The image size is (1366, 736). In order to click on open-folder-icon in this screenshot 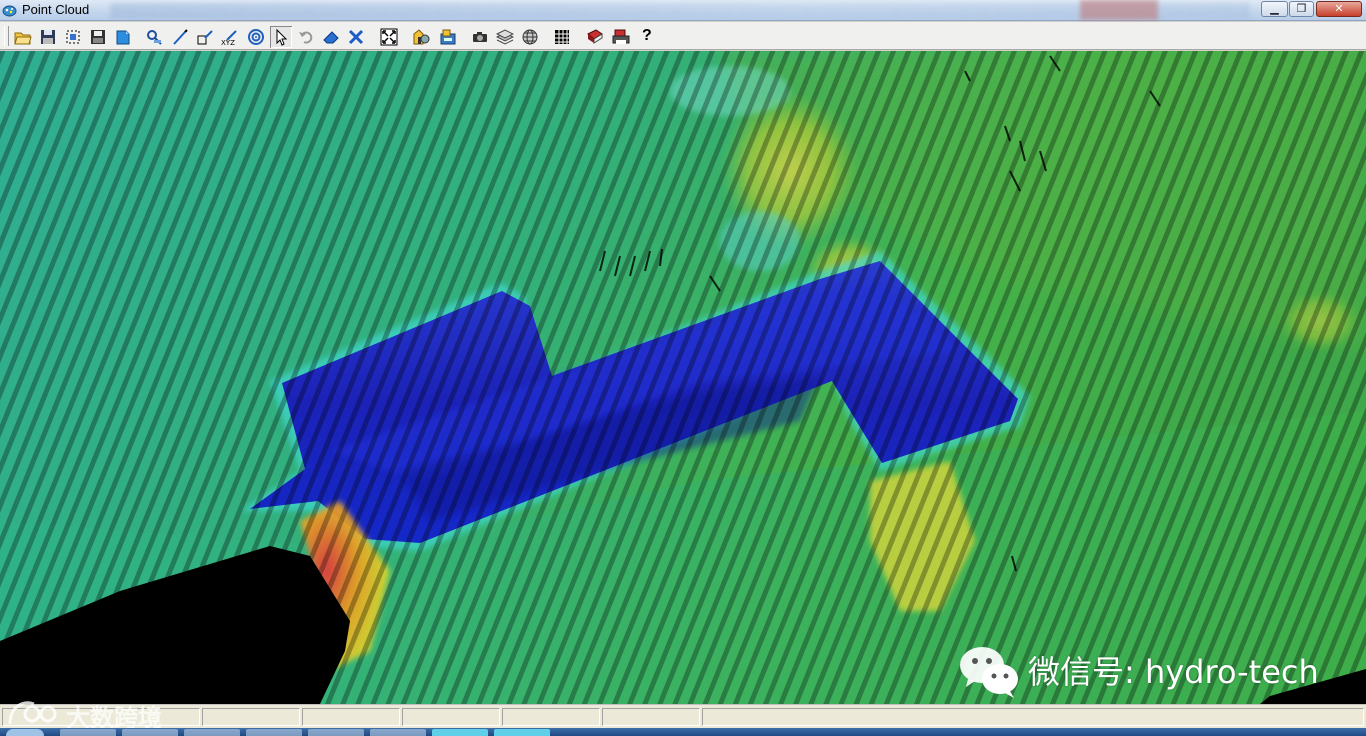, I will do `click(23, 38)`.